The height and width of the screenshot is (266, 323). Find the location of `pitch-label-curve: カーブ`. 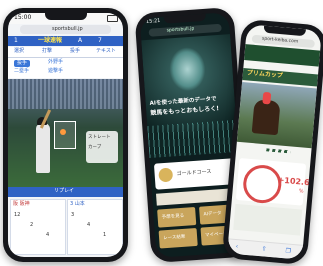

pitch-label-curve: カーブ is located at coordinates (95, 147).